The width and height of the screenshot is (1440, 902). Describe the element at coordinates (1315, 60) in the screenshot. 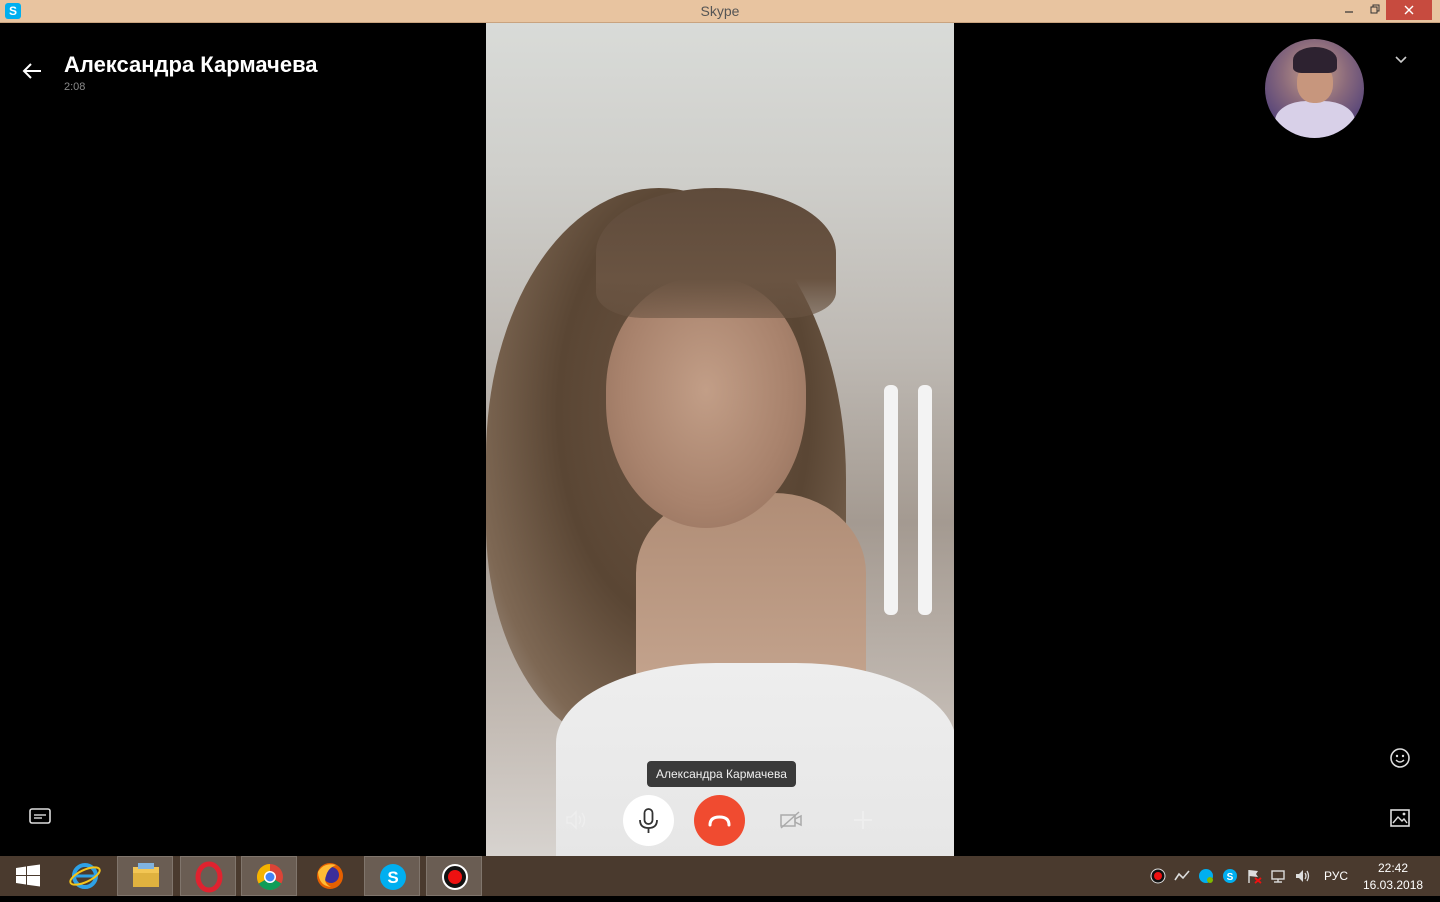

I see `self-hair` at that location.